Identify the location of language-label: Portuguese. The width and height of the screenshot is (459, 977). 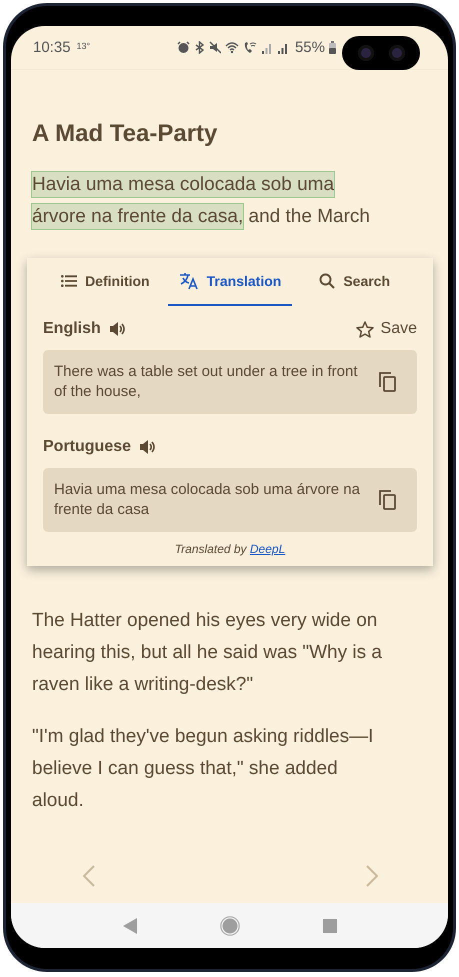
(87, 447).